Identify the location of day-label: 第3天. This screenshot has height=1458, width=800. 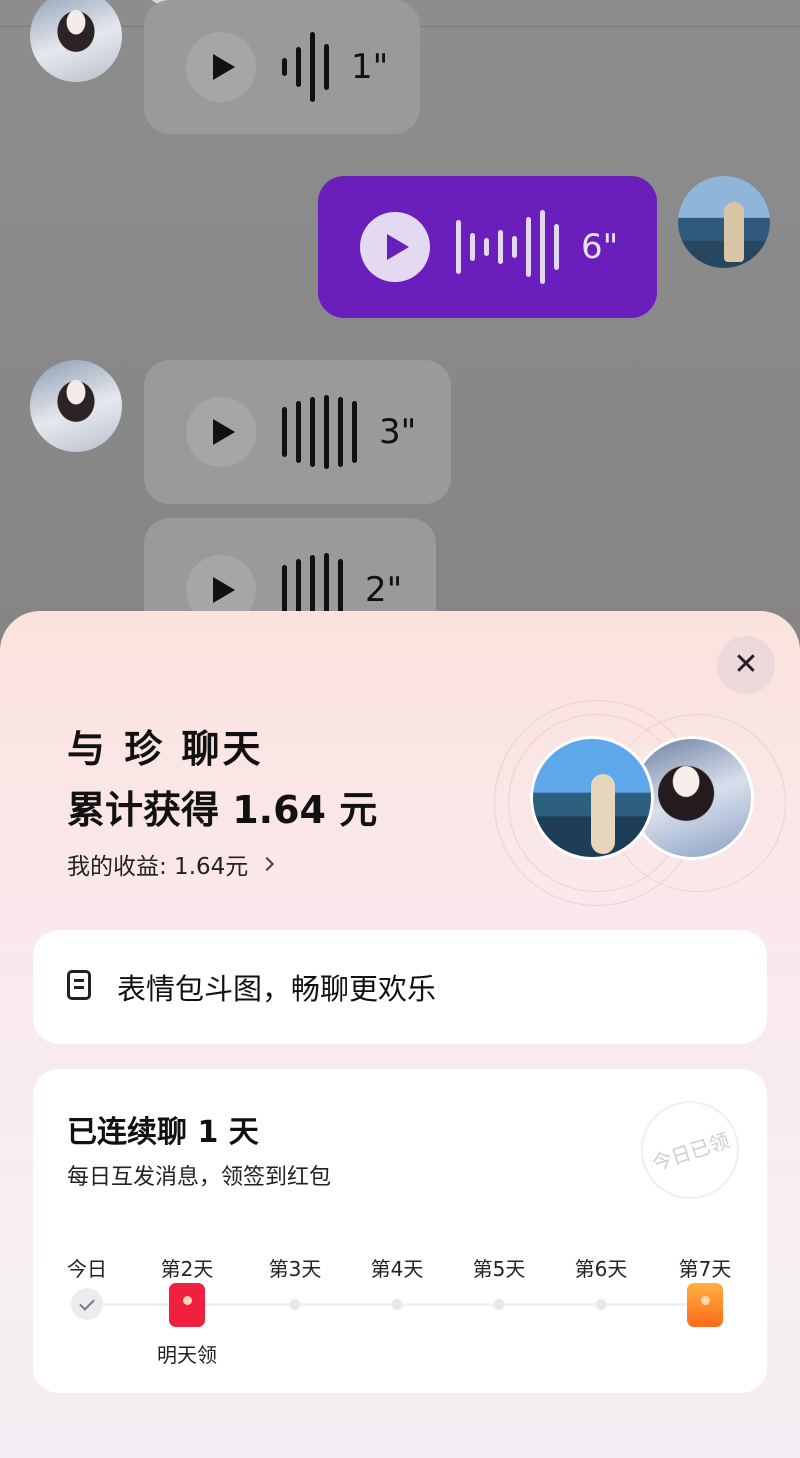
(295, 1269).